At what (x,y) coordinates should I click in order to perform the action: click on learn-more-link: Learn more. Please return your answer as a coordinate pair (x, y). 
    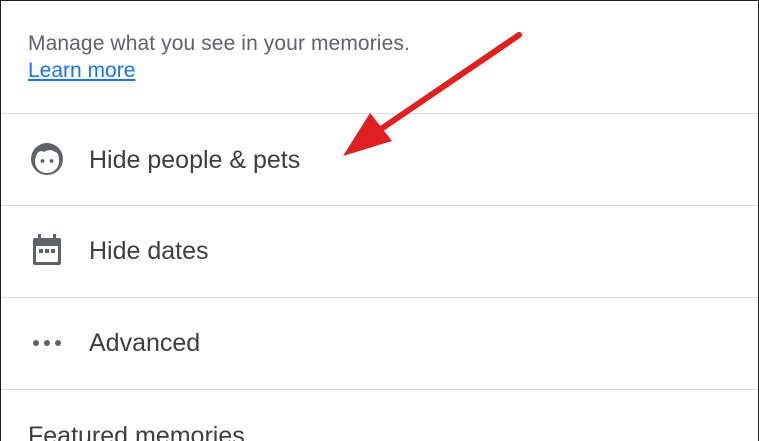
    Looking at the image, I should click on (81, 71).